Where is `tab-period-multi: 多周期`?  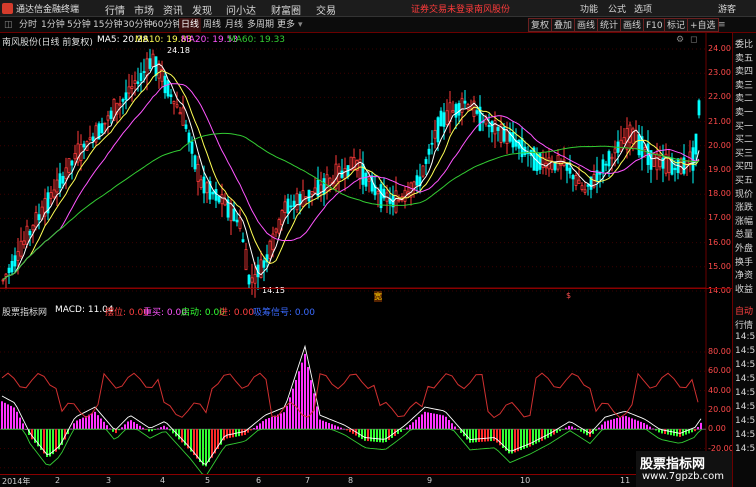
tab-period-multi: 多周期 is located at coordinates (260, 25).